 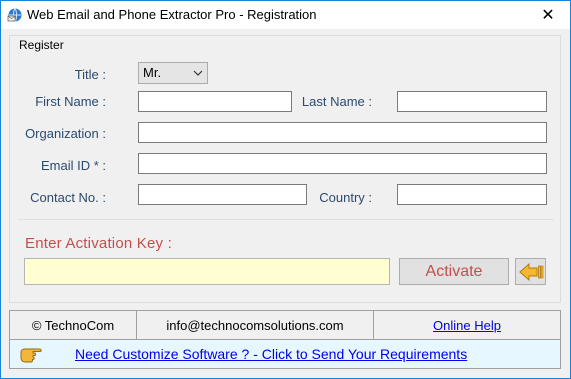 I want to click on first-name-field, so click(x=215, y=101).